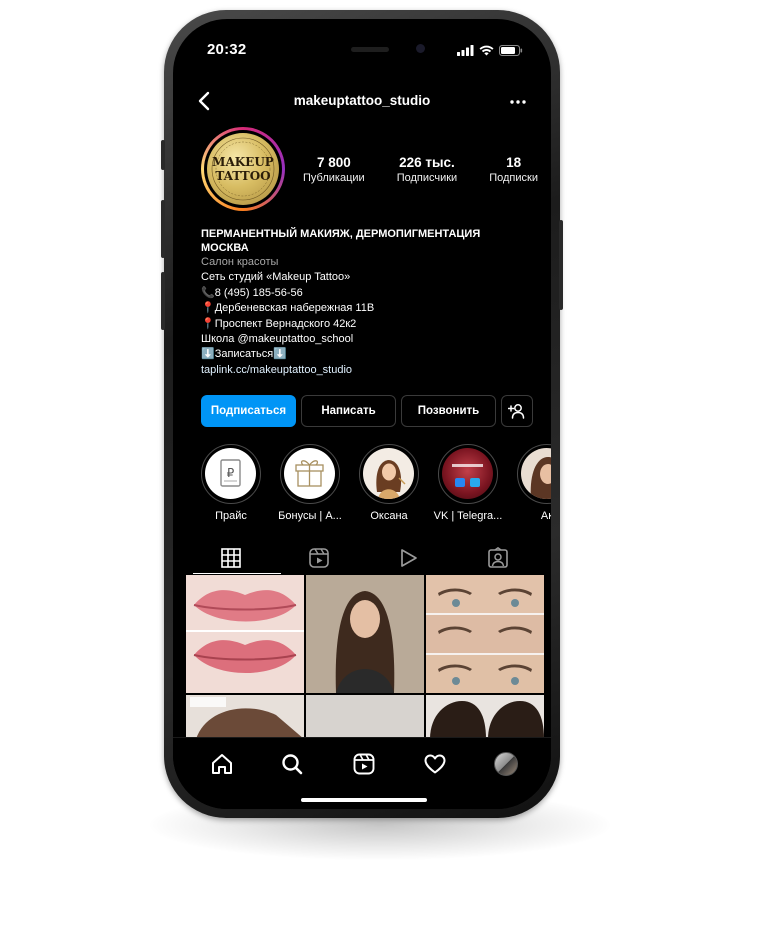 This screenshot has width=764, height=949. I want to click on highlight-promo: Ак, so click(531, 483).